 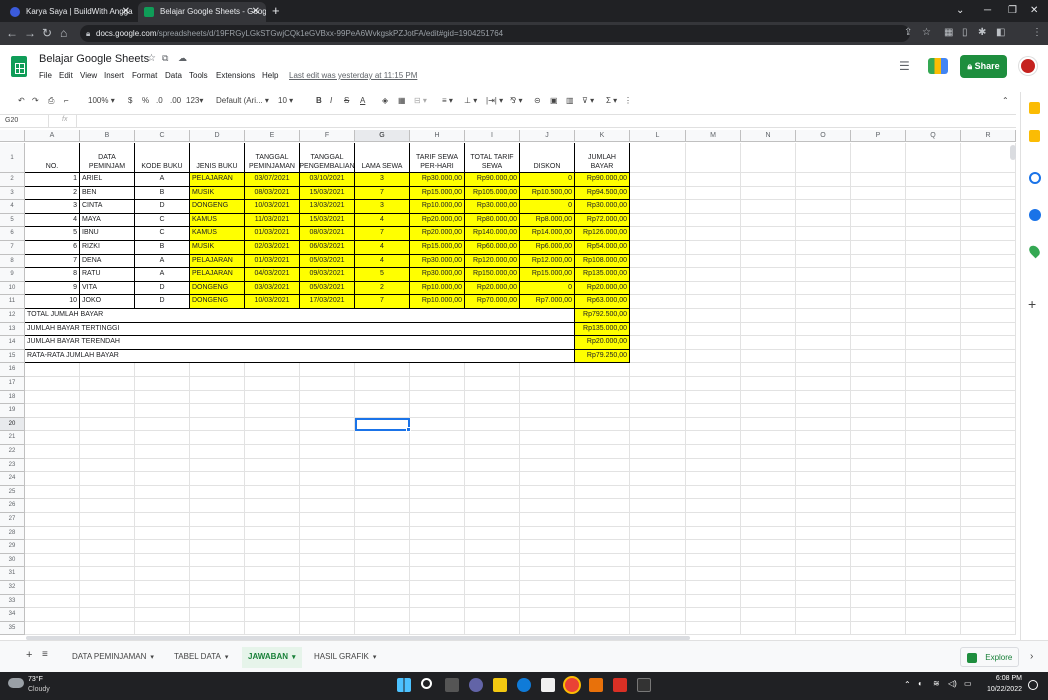 What do you see at coordinates (1034, 136) in the screenshot?
I see `keep-icon` at bounding box center [1034, 136].